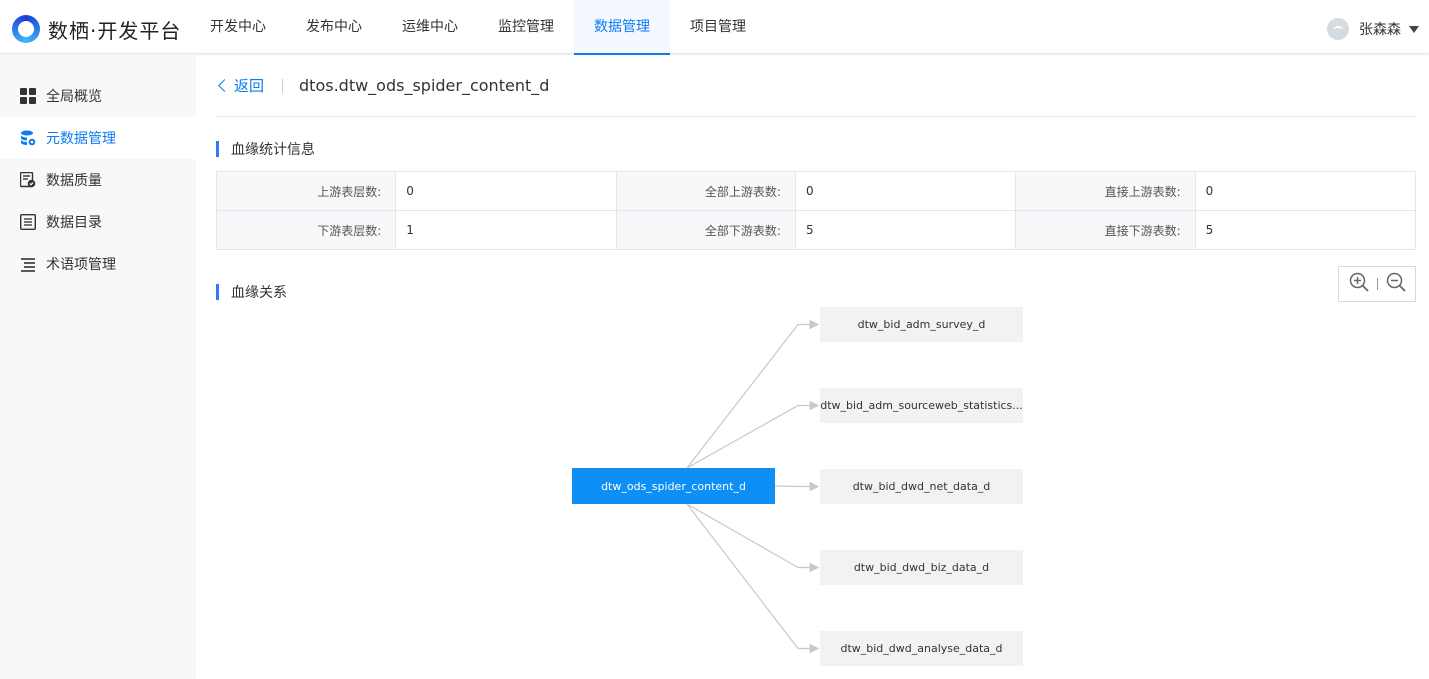 The height and width of the screenshot is (679, 1429). Describe the element at coordinates (74, 97) in the screenshot. I see `sidebar-item-label: 全局概览` at that location.